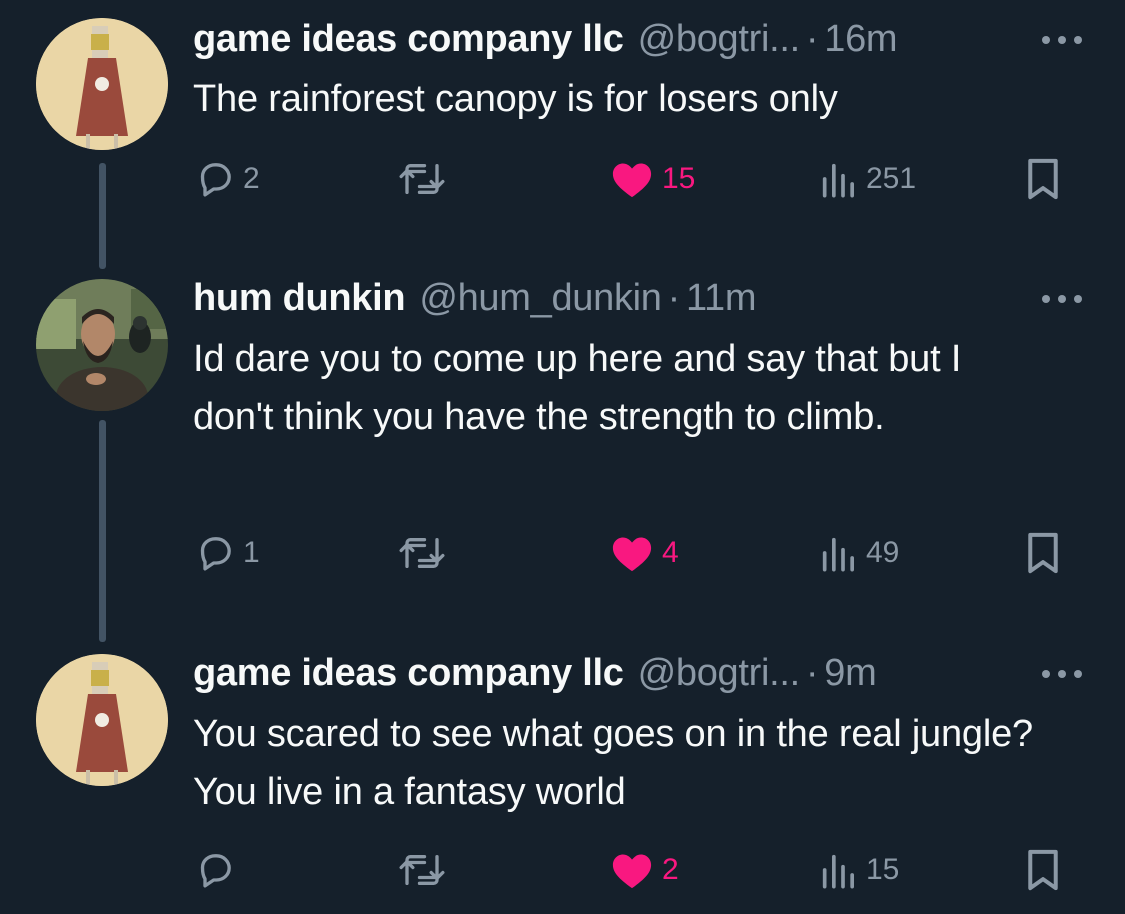 The image size is (1125, 914). Describe the element at coordinates (883, 552) in the screenshot. I see `views-count: 49` at that location.